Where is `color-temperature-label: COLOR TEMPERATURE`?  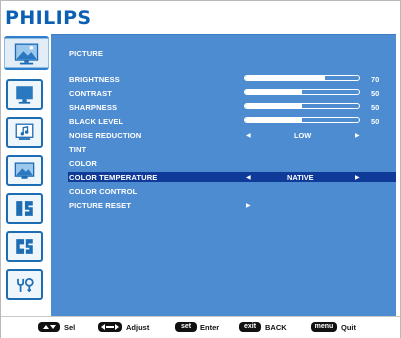
color-temperature-label: COLOR TEMPERATURE is located at coordinates (113, 177).